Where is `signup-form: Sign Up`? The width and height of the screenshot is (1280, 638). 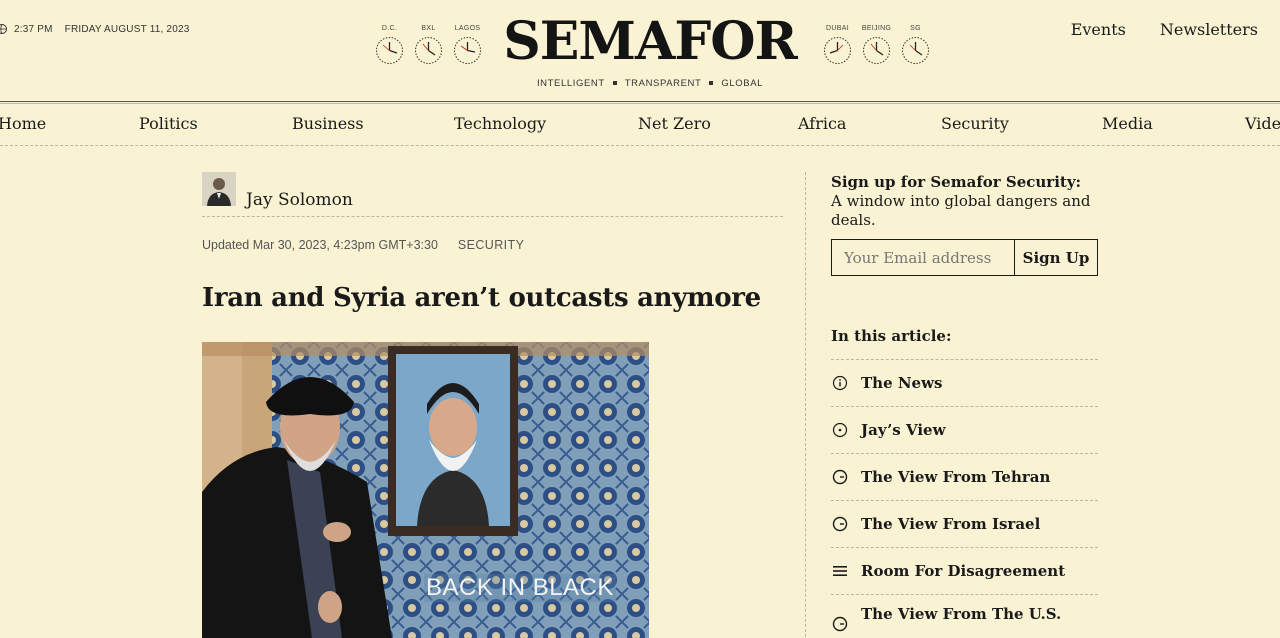
signup-form: Sign Up is located at coordinates (964, 257).